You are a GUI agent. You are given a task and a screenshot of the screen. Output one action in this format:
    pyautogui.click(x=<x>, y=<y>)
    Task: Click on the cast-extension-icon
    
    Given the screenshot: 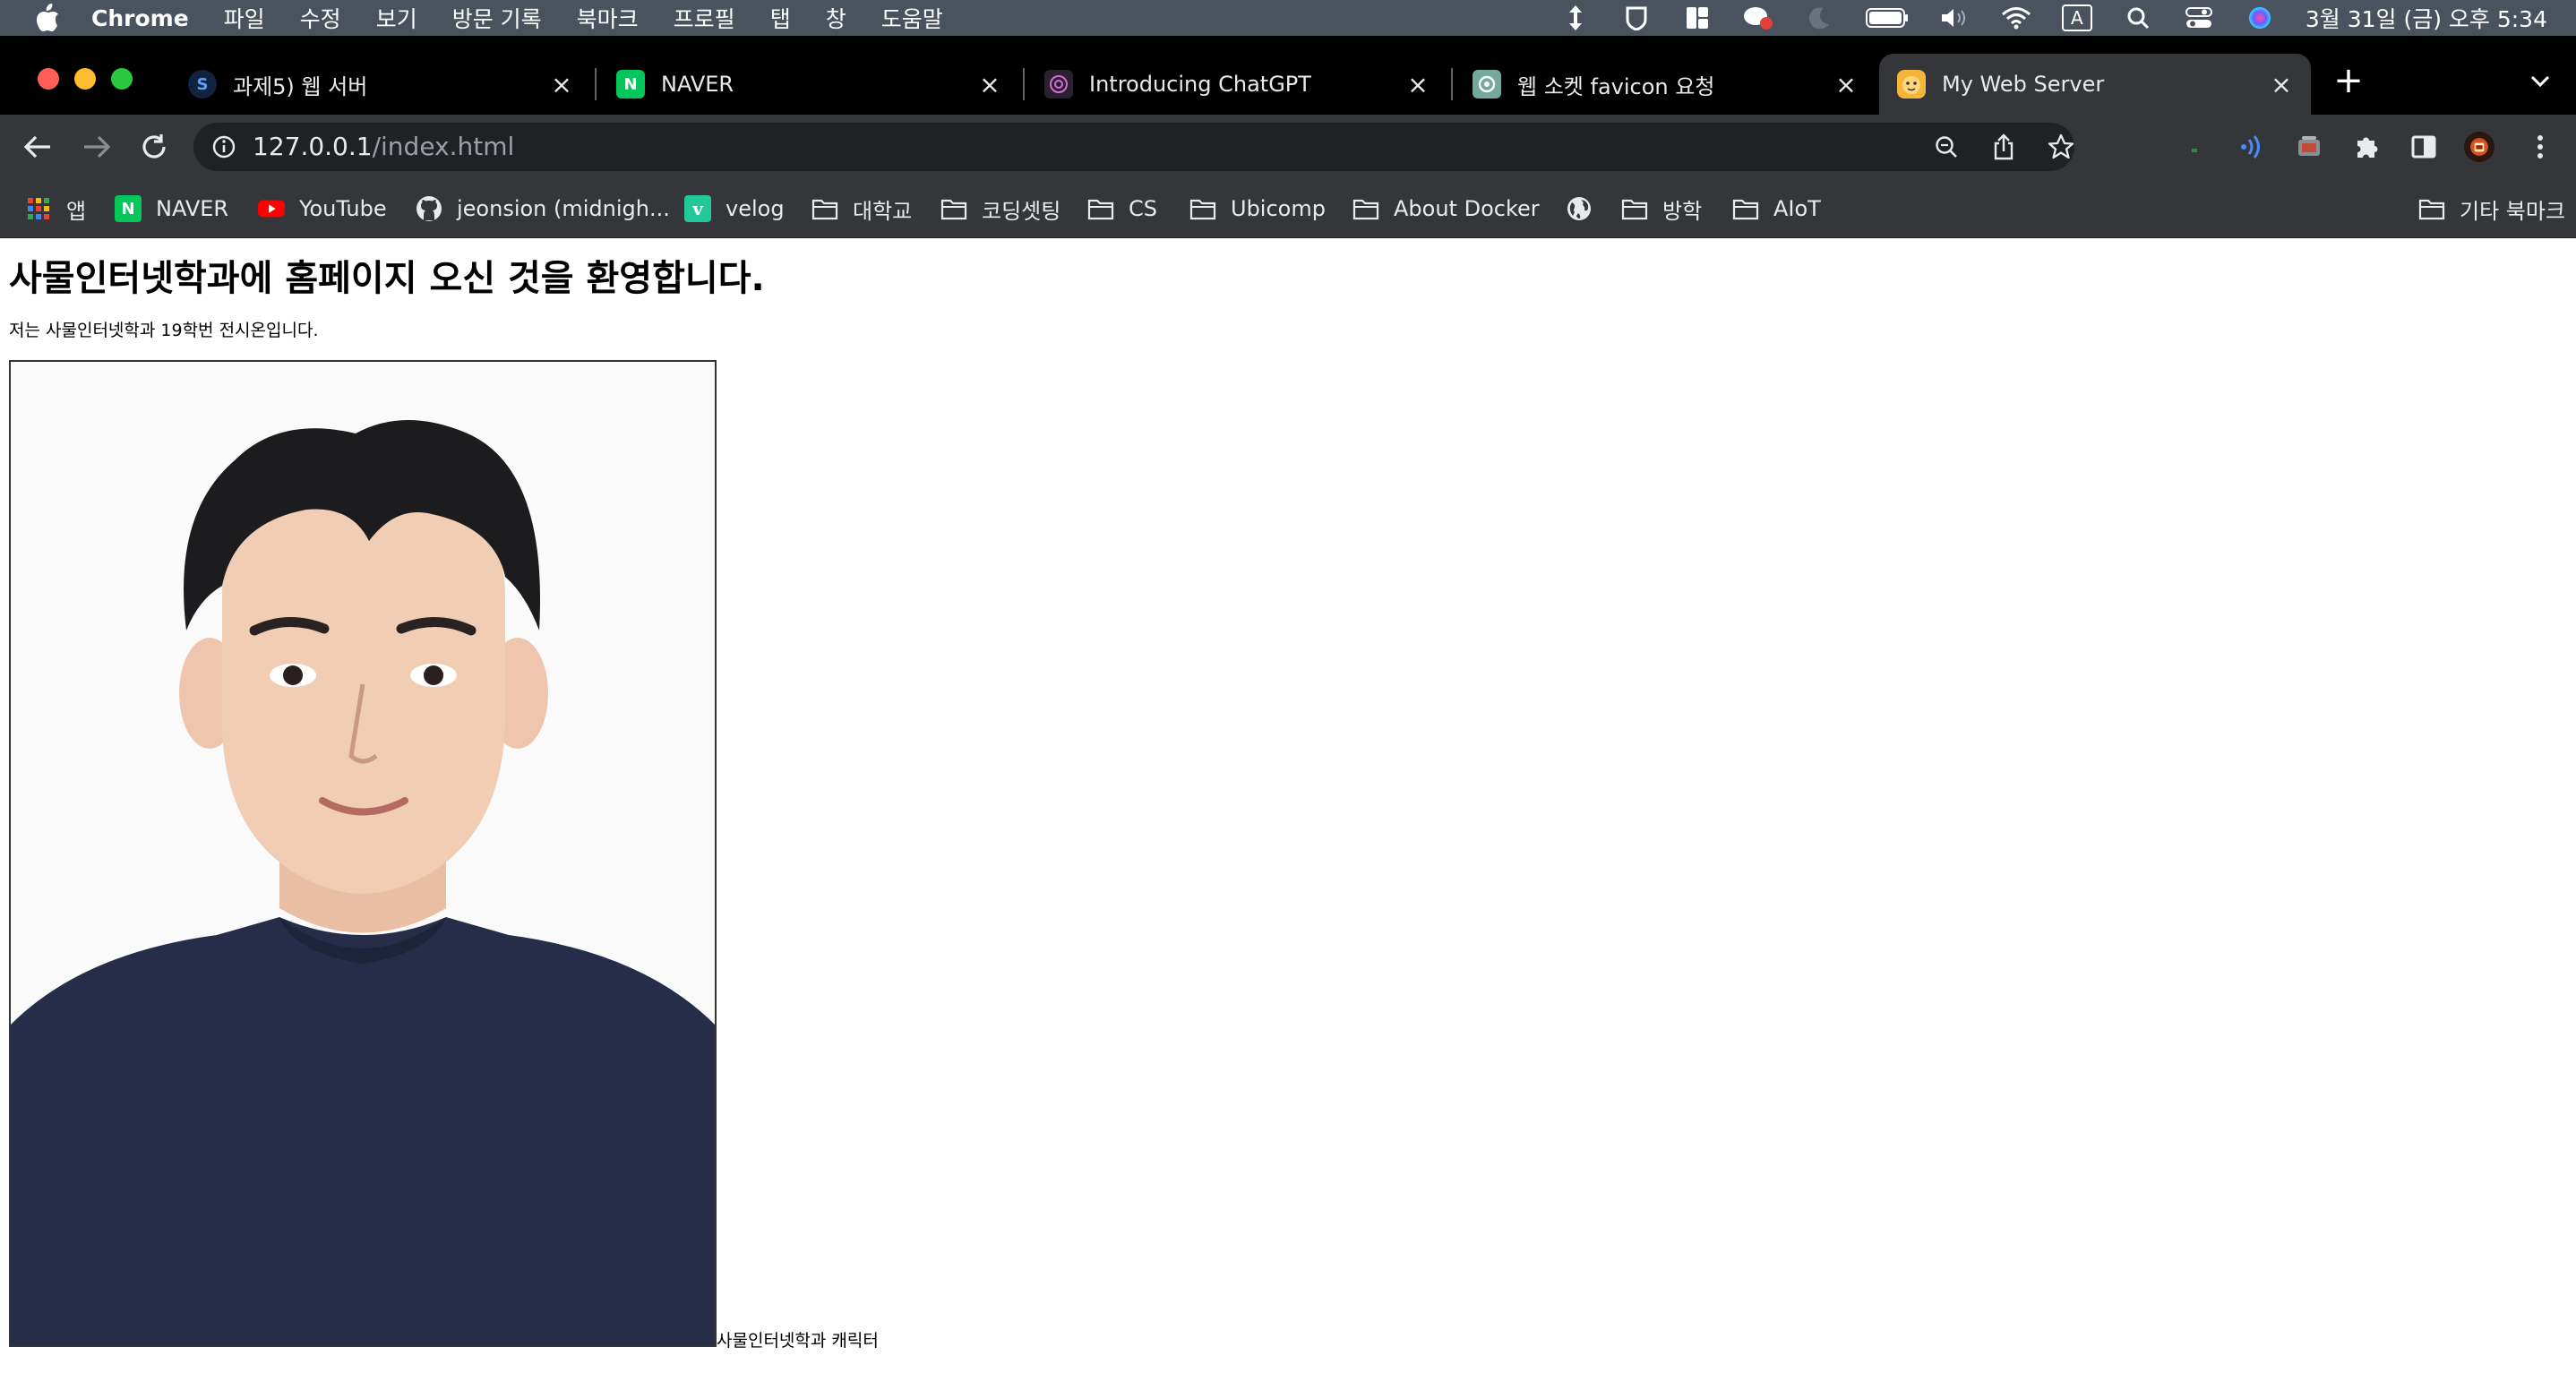 What is the action you would take?
    pyautogui.click(x=2309, y=147)
    